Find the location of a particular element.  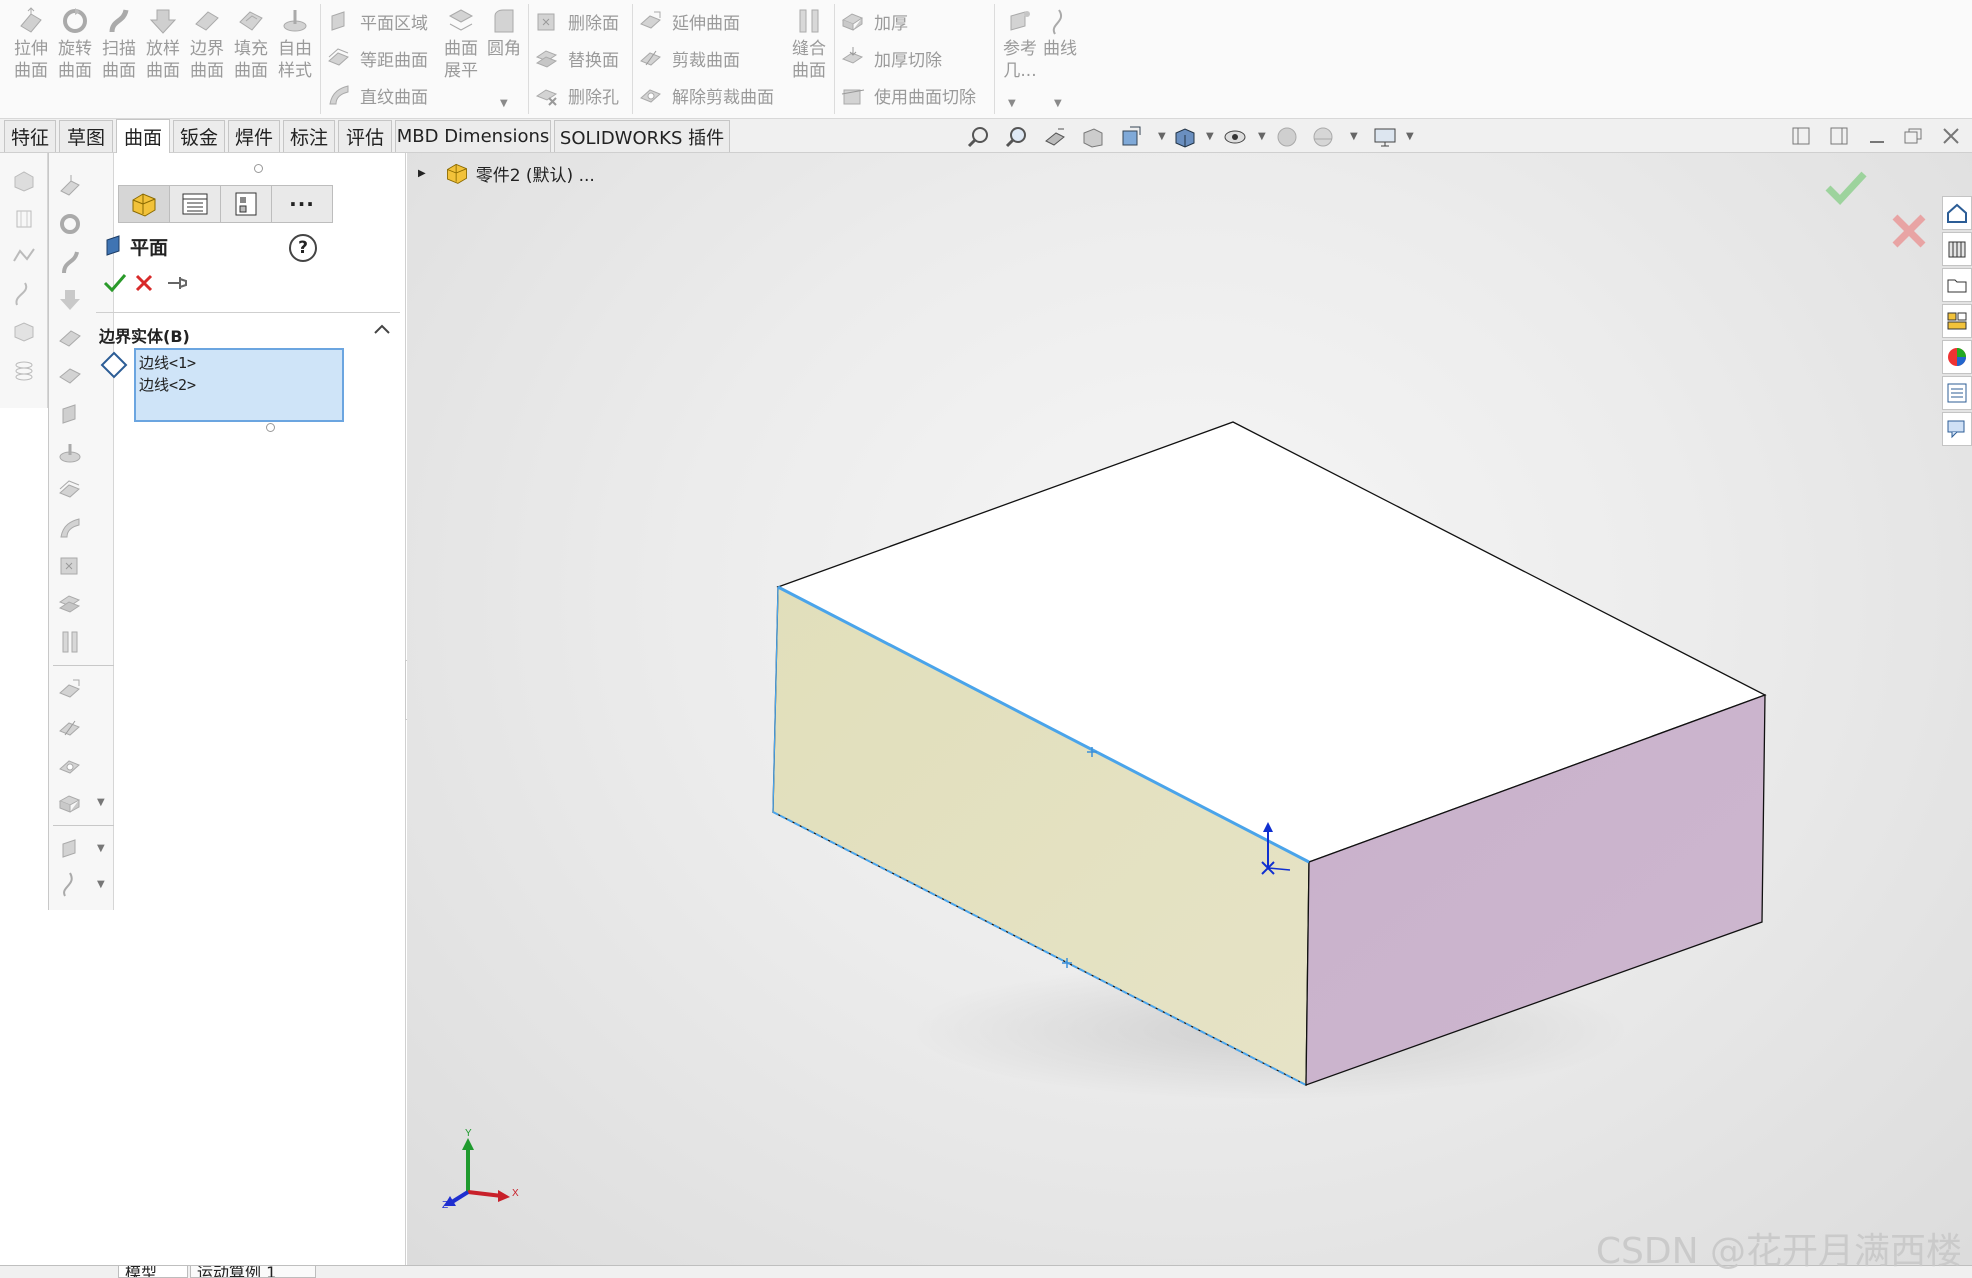

edit-appearance-icon is located at coordinates (1287, 137).